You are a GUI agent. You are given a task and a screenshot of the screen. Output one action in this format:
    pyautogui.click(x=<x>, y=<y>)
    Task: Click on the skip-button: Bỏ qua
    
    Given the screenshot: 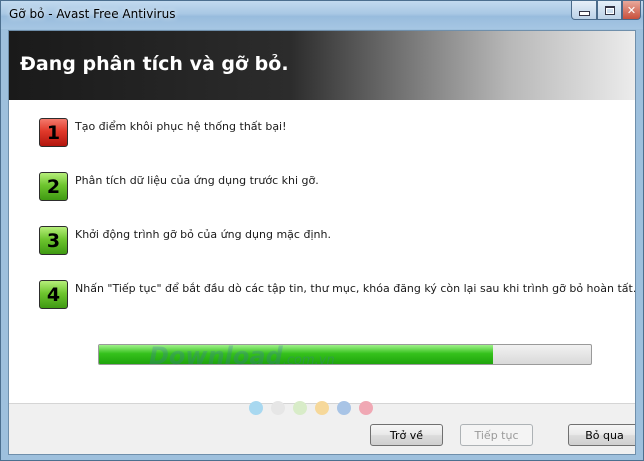 What is the action you would take?
    pyautogui.click(x=601, y=435)
    